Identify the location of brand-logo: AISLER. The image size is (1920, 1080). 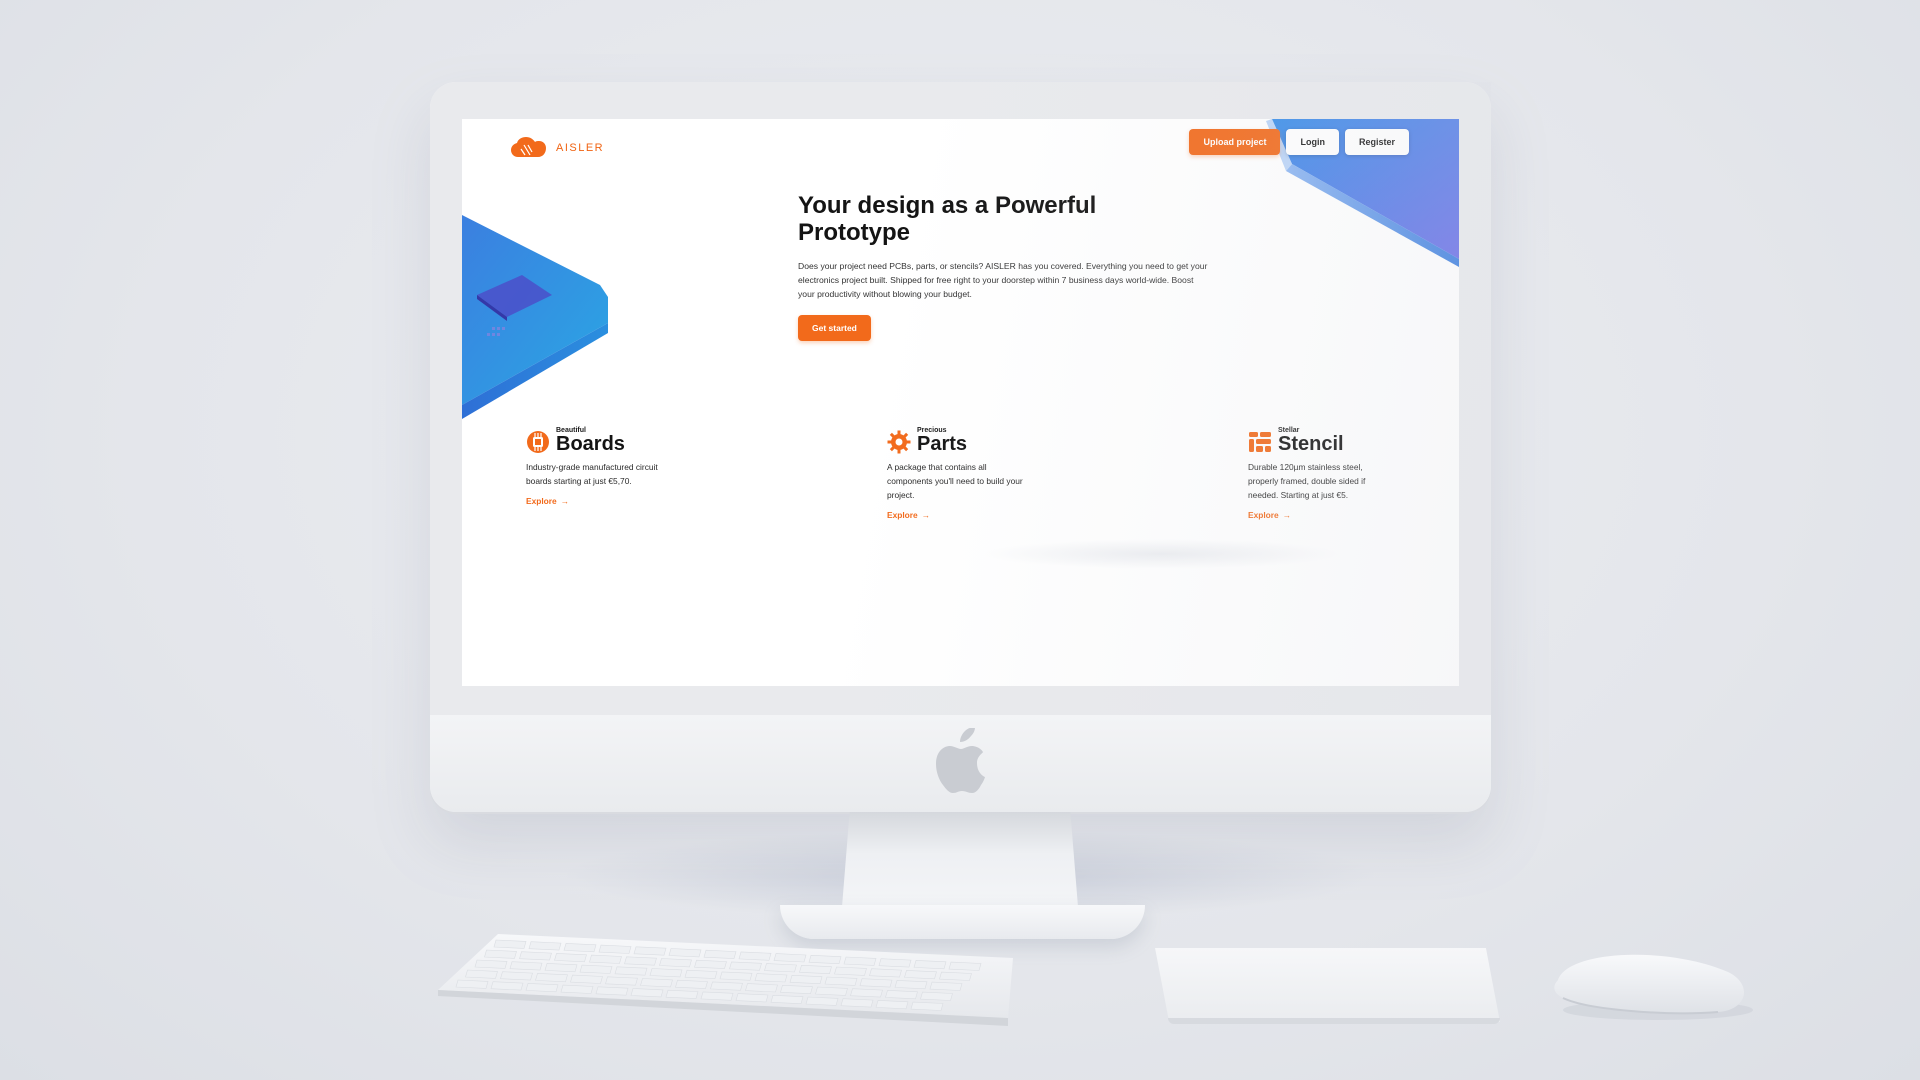
(557, 148).